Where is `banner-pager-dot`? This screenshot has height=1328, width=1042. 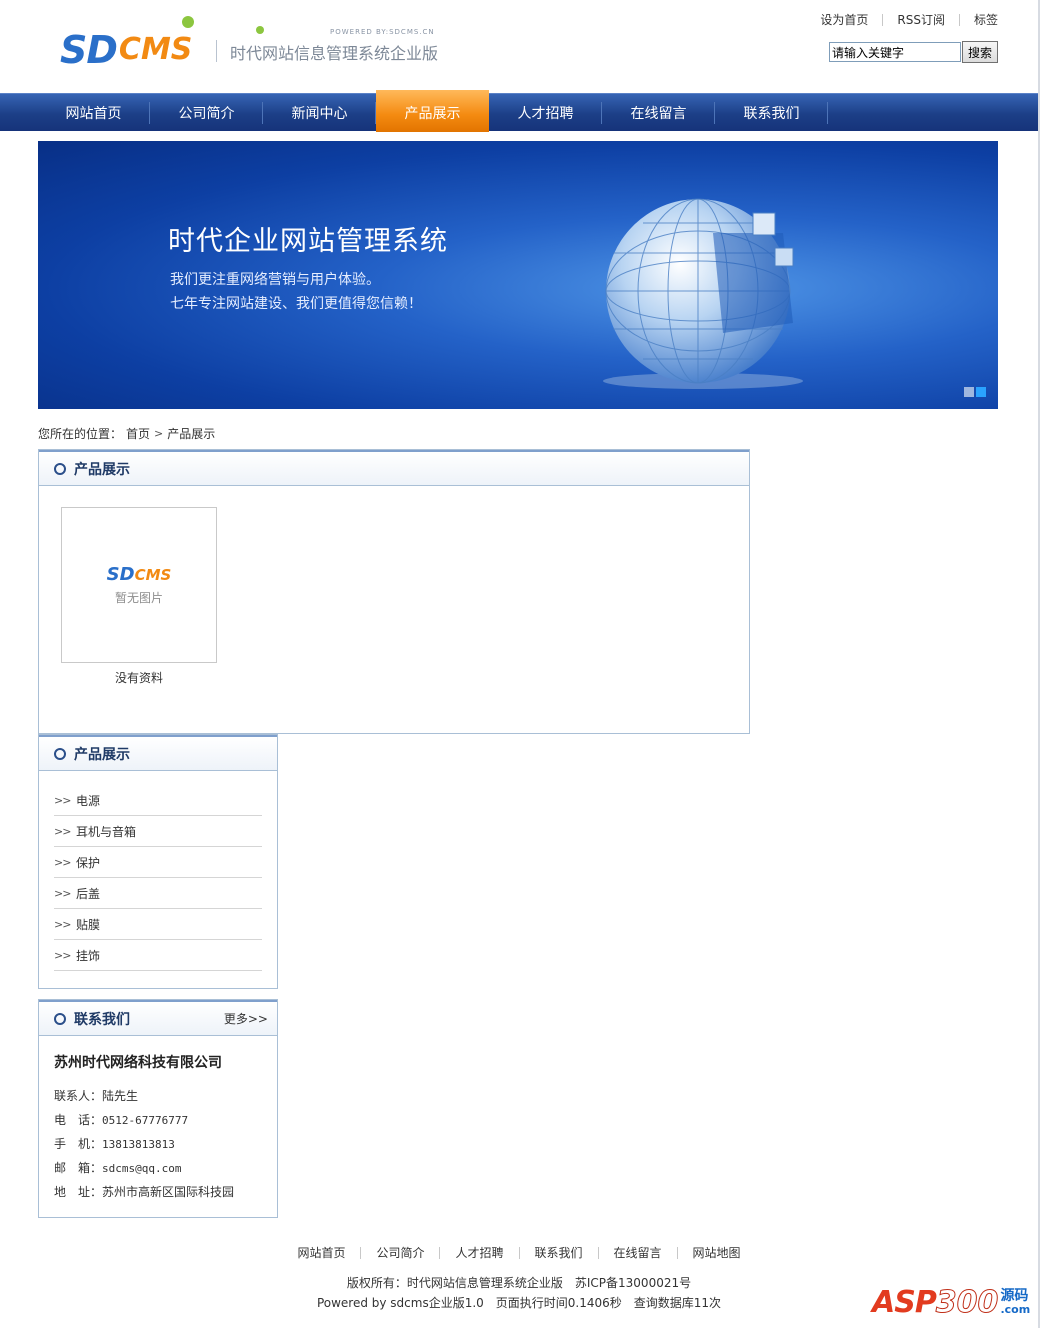
banner-pager-dot is located at coordinates (969, 392).